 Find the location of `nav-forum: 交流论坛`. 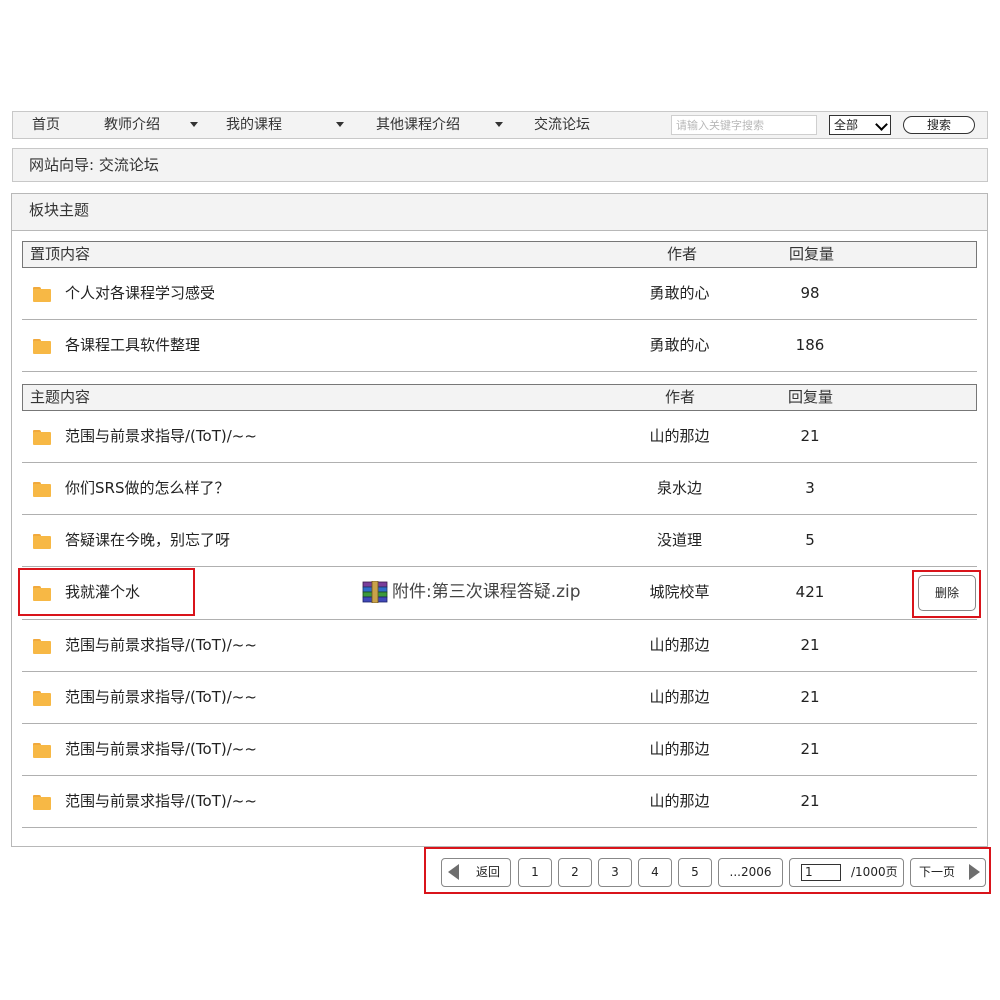

nav-forum: 交流论坛 is located at coordinates (562, 125).